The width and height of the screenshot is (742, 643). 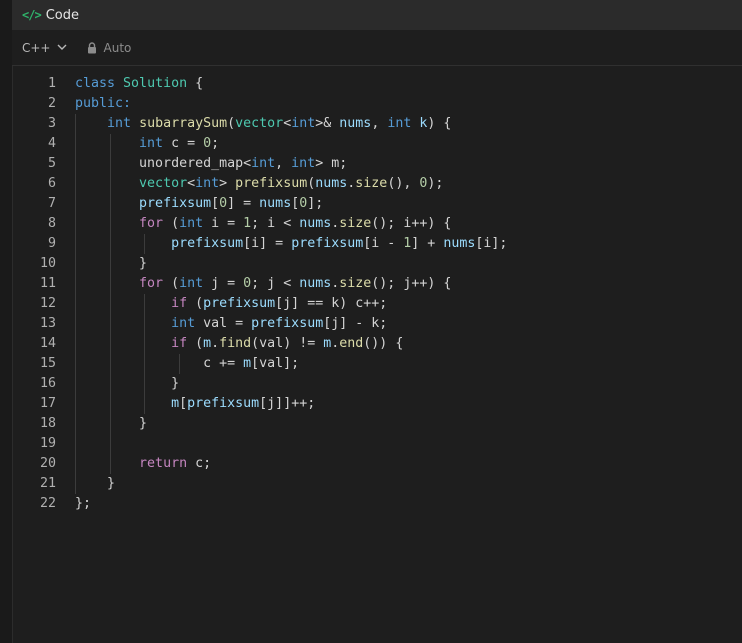 I want to click on code-token: ()) {, so click(x=383, y=343).